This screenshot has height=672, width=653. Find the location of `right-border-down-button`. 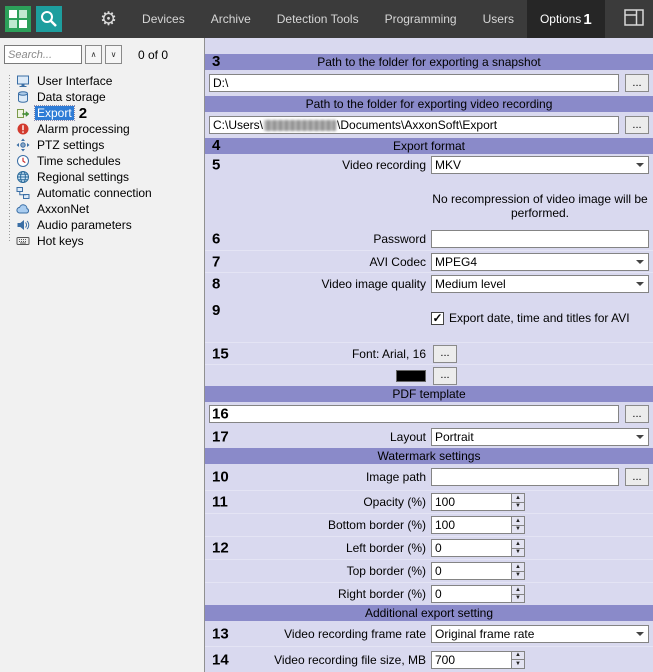

right-border-down-button is located at coordinates (518, 597).